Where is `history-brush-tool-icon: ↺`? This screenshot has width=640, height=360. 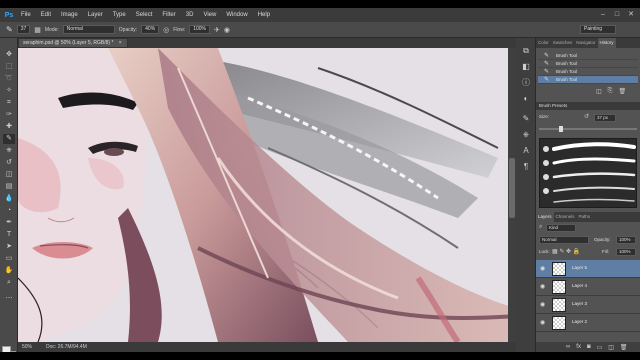 history-brush-tool-icon: ↺ is located at coordinates (9, 163).